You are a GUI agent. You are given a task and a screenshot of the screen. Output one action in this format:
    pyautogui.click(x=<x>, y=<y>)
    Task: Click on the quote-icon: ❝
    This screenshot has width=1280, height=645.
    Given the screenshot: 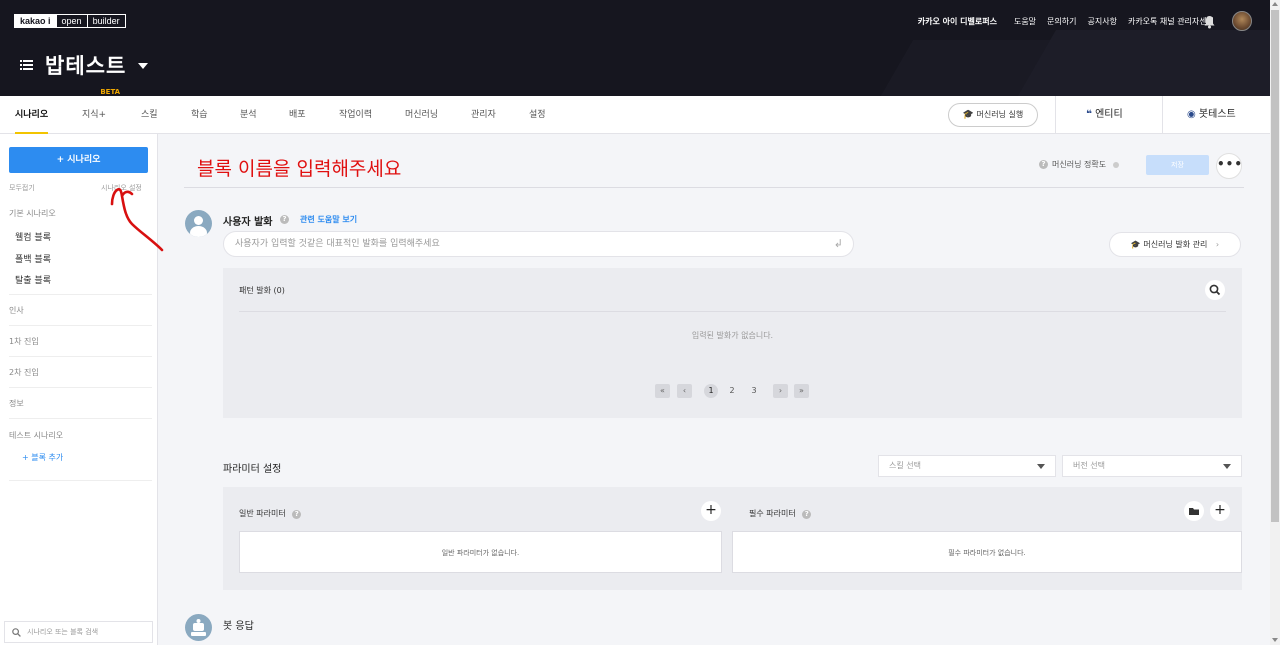 What is the action you would take?
    pyautogui.click(x=1089, y=114)
    